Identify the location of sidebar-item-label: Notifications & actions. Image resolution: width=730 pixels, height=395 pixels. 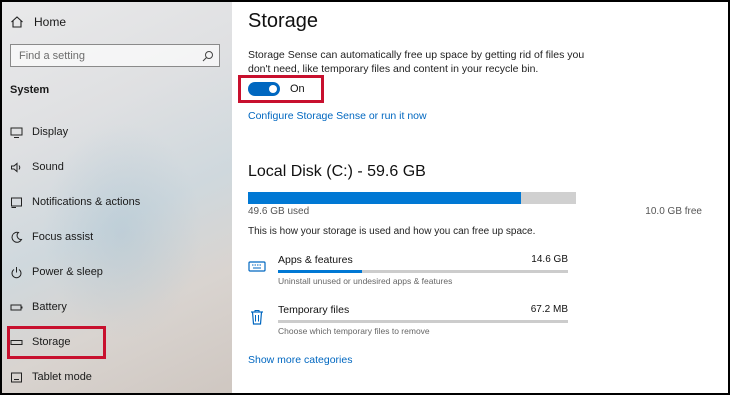
(86, 202).